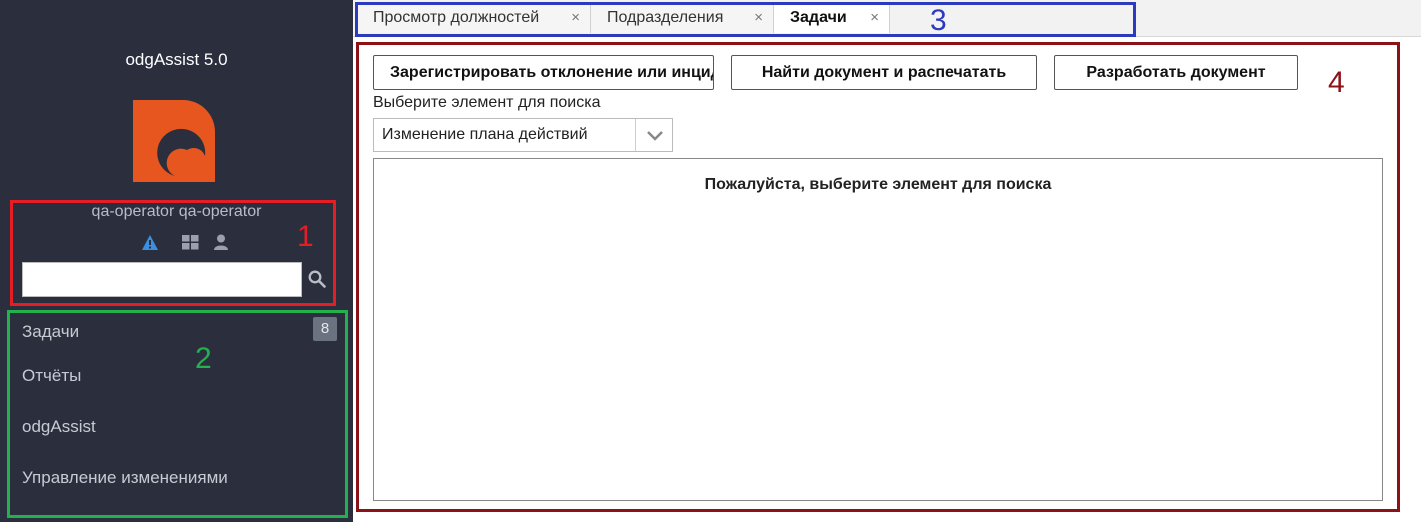 The image size is (1421, 522). Describe the element at coordinates (655, 136) in the screenshot. I see `chevron-down-icon` at that location.